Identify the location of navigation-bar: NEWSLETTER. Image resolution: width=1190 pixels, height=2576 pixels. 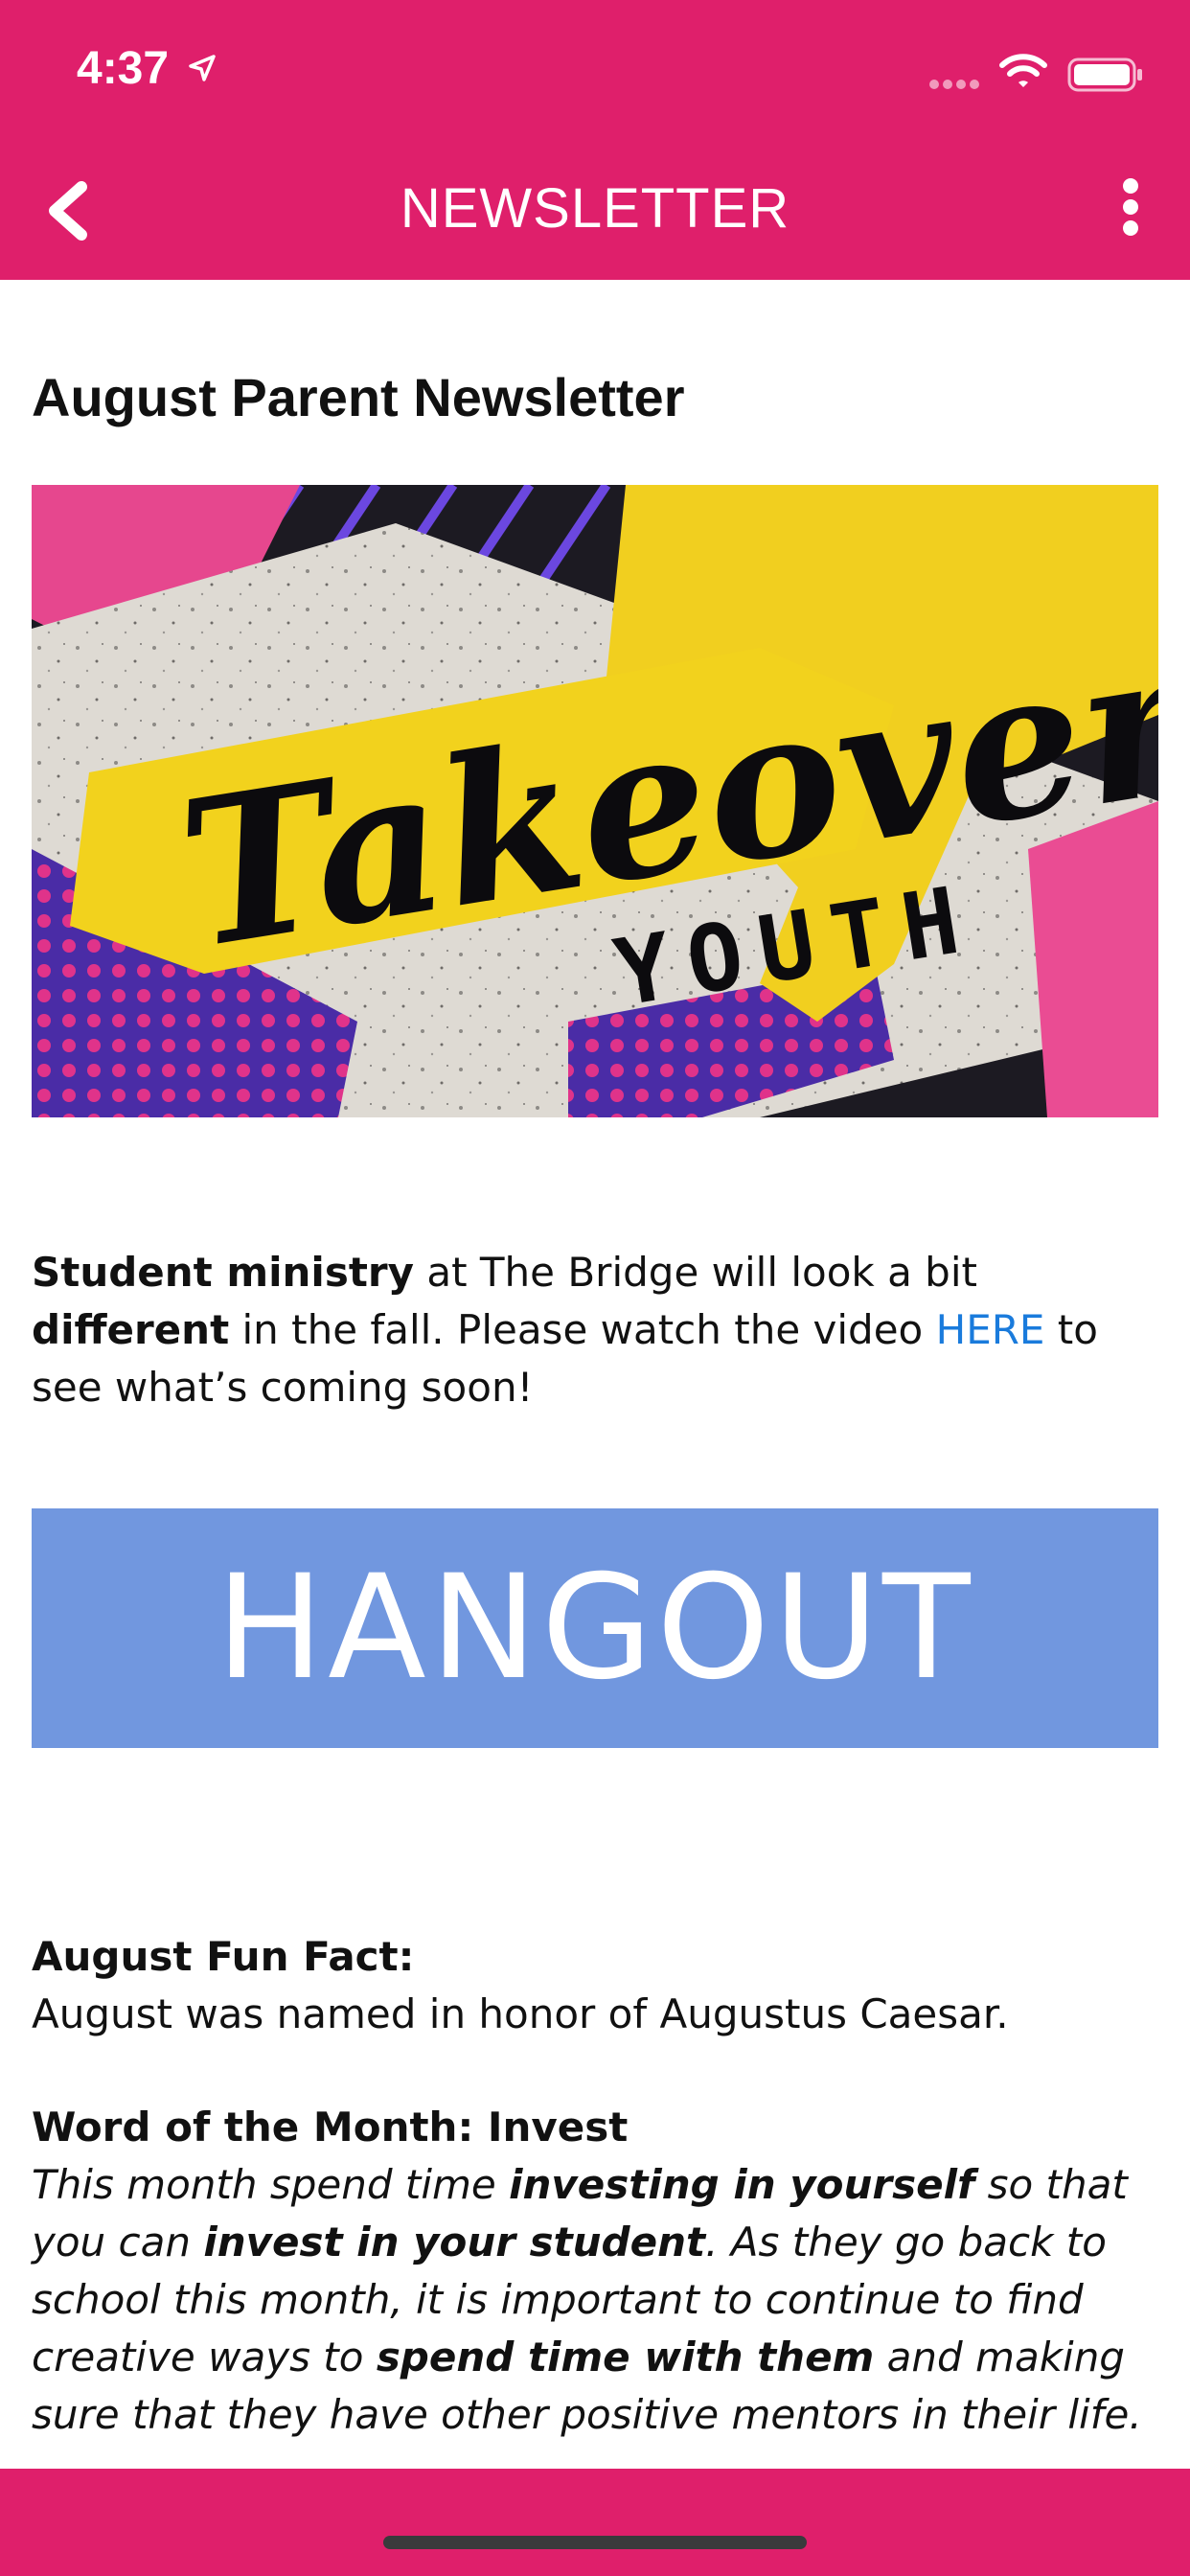
(595, 207).